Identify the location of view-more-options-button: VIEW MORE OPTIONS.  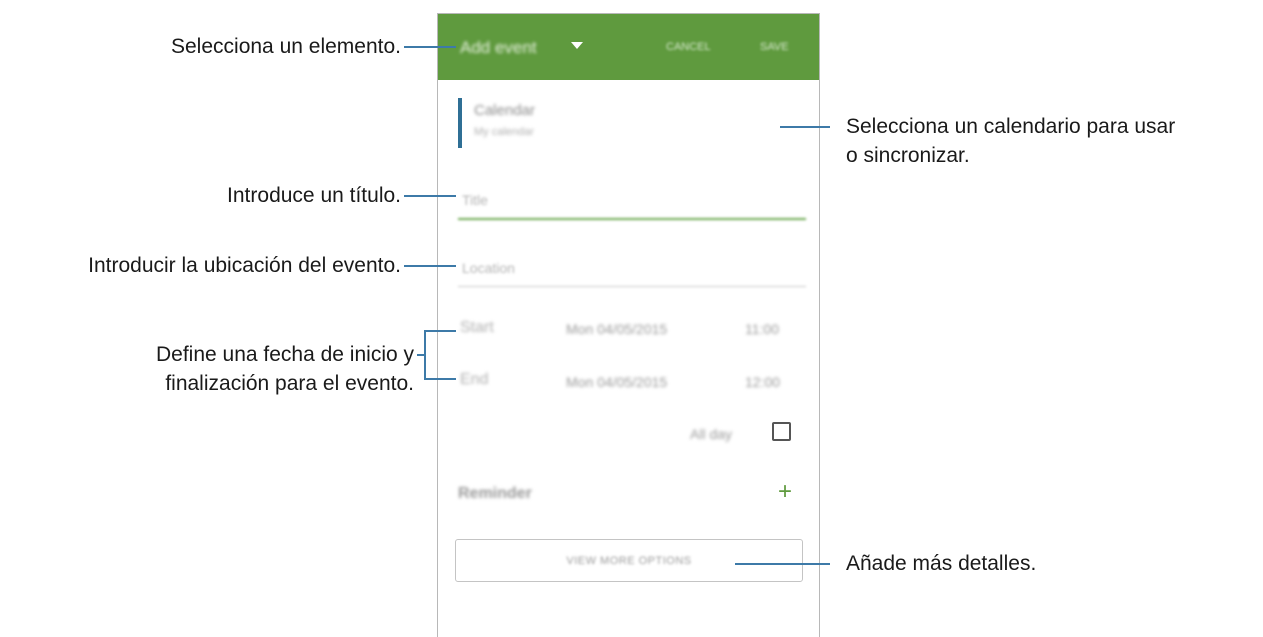
(629, 560).